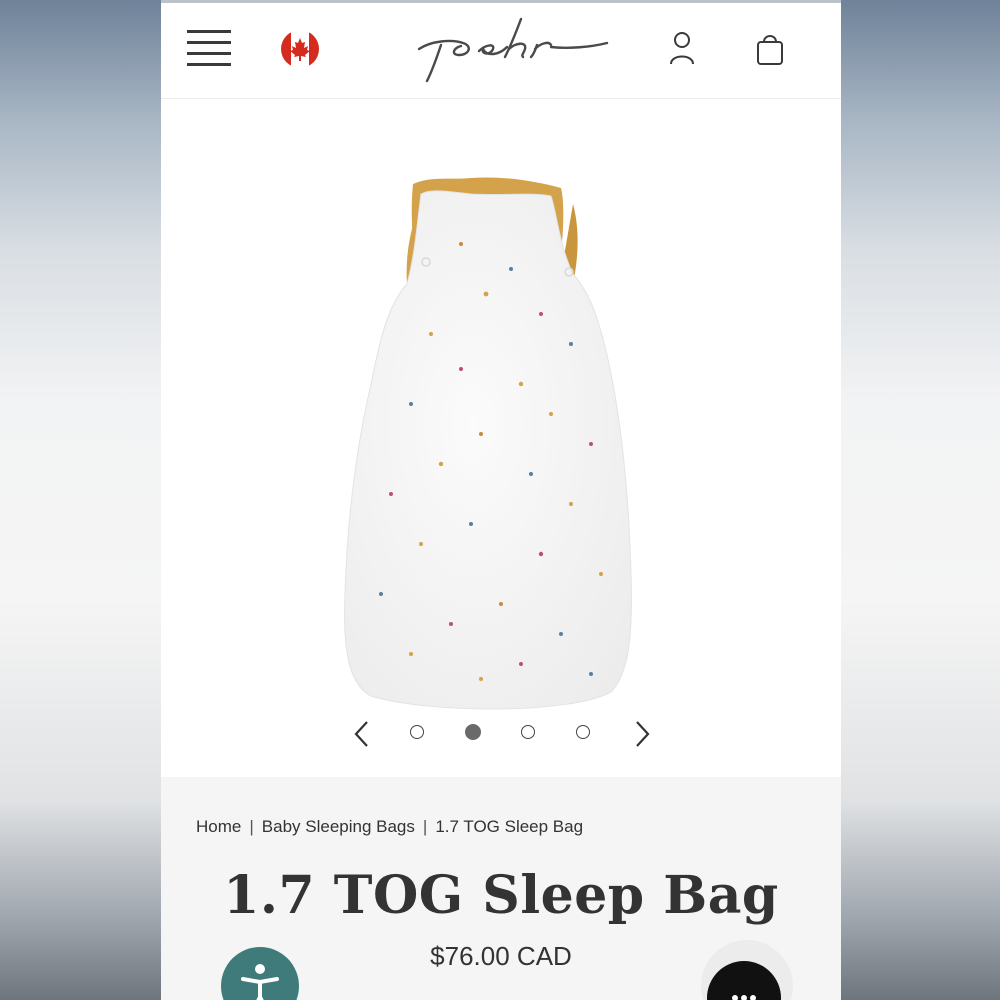 The image size is (1000, 1000). What do you see at coordinates (501, 734) in the screenshot?
I see `carousel-controls` at bounding box center [501, 734].